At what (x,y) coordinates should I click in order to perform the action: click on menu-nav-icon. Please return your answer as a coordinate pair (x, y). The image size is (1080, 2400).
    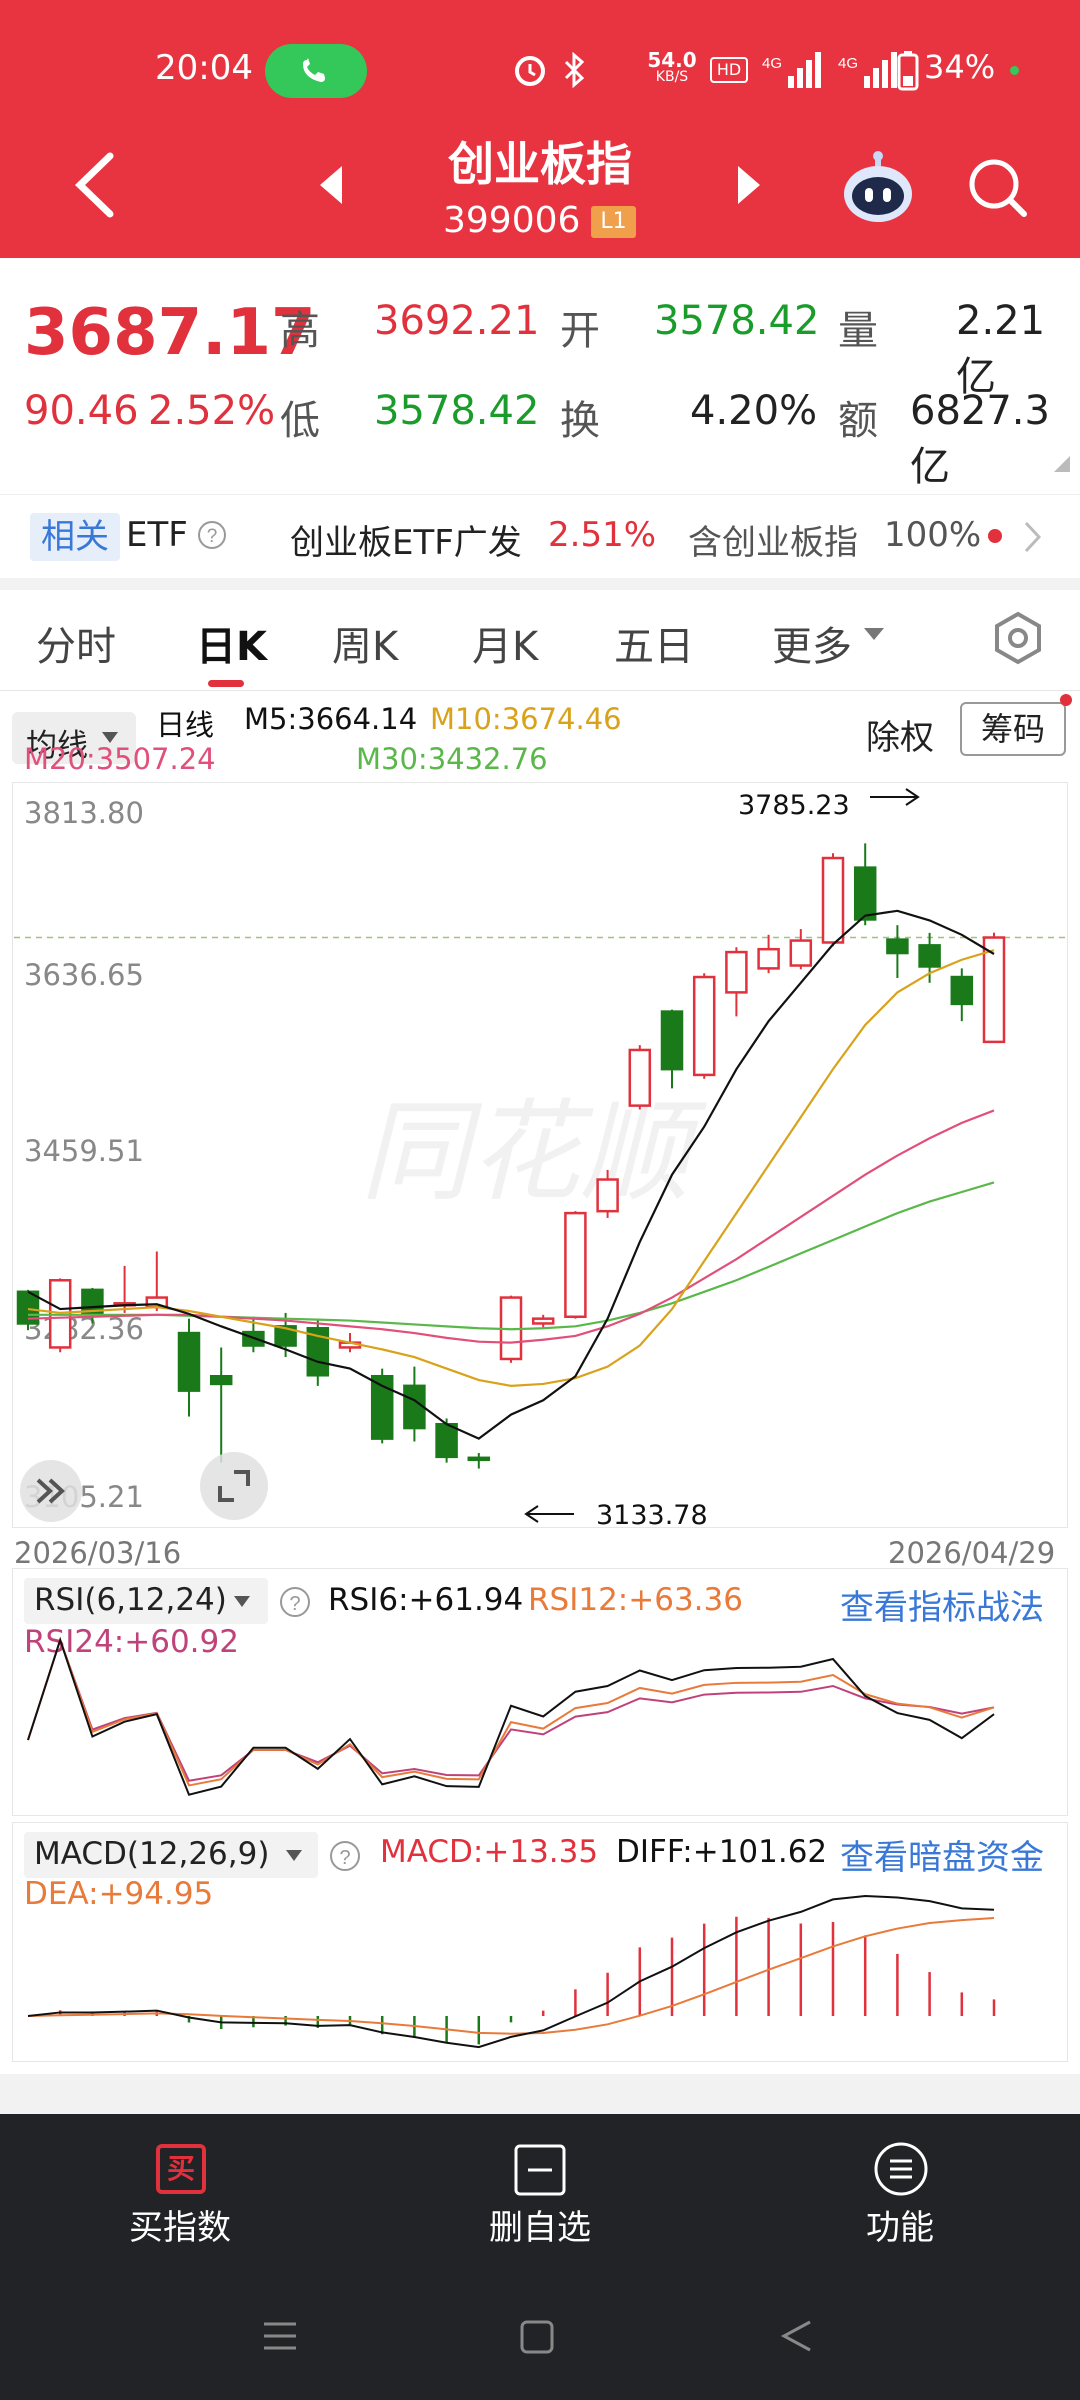
    Looking at the image, I should click on (280, 2336).